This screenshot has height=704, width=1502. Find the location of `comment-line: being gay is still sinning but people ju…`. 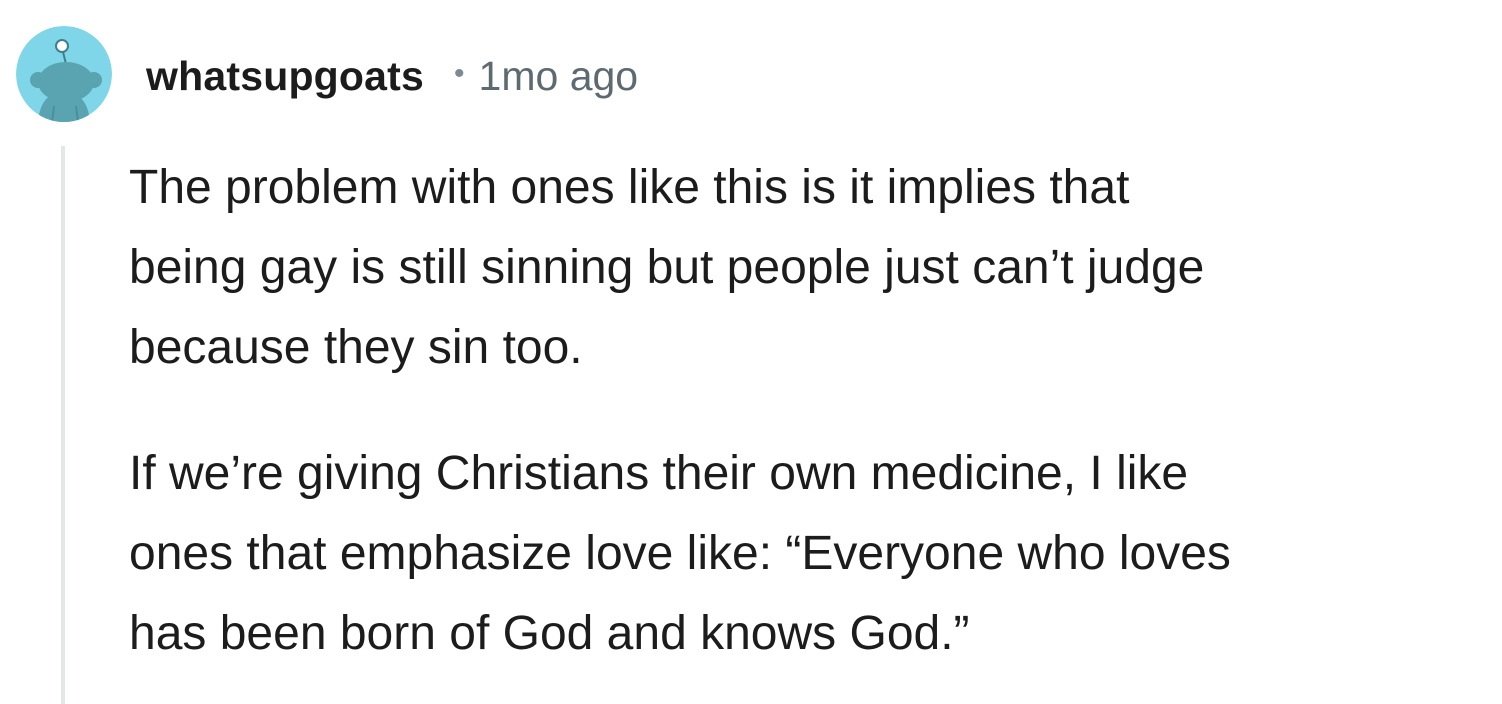

comment-line: being gay is still sinning but people ju… is located at coordinates (667, 267).